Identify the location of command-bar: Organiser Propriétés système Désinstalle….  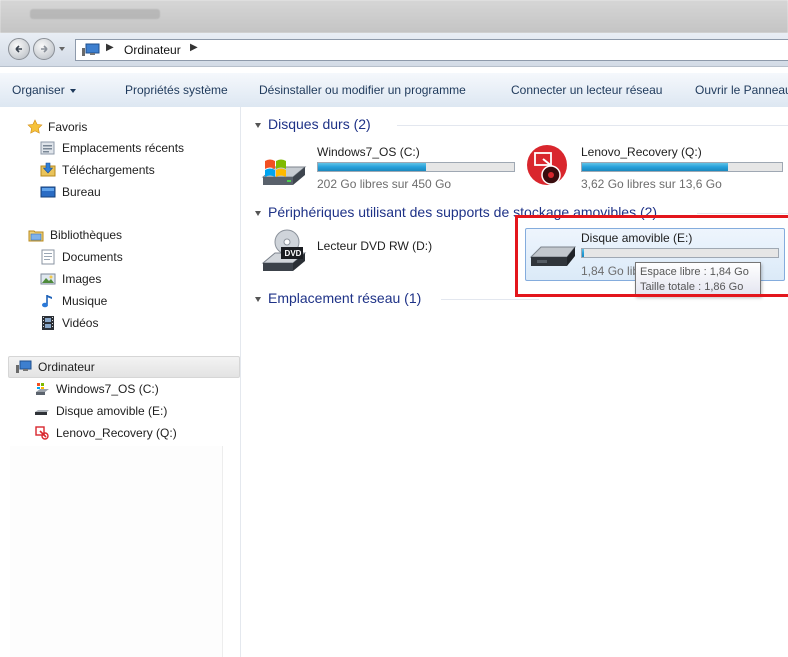
(394, 90).